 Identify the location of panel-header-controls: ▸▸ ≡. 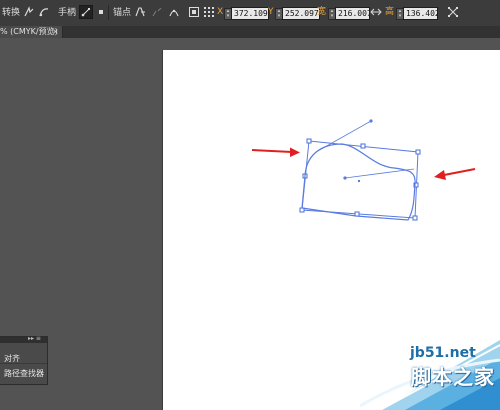
(34, 339).